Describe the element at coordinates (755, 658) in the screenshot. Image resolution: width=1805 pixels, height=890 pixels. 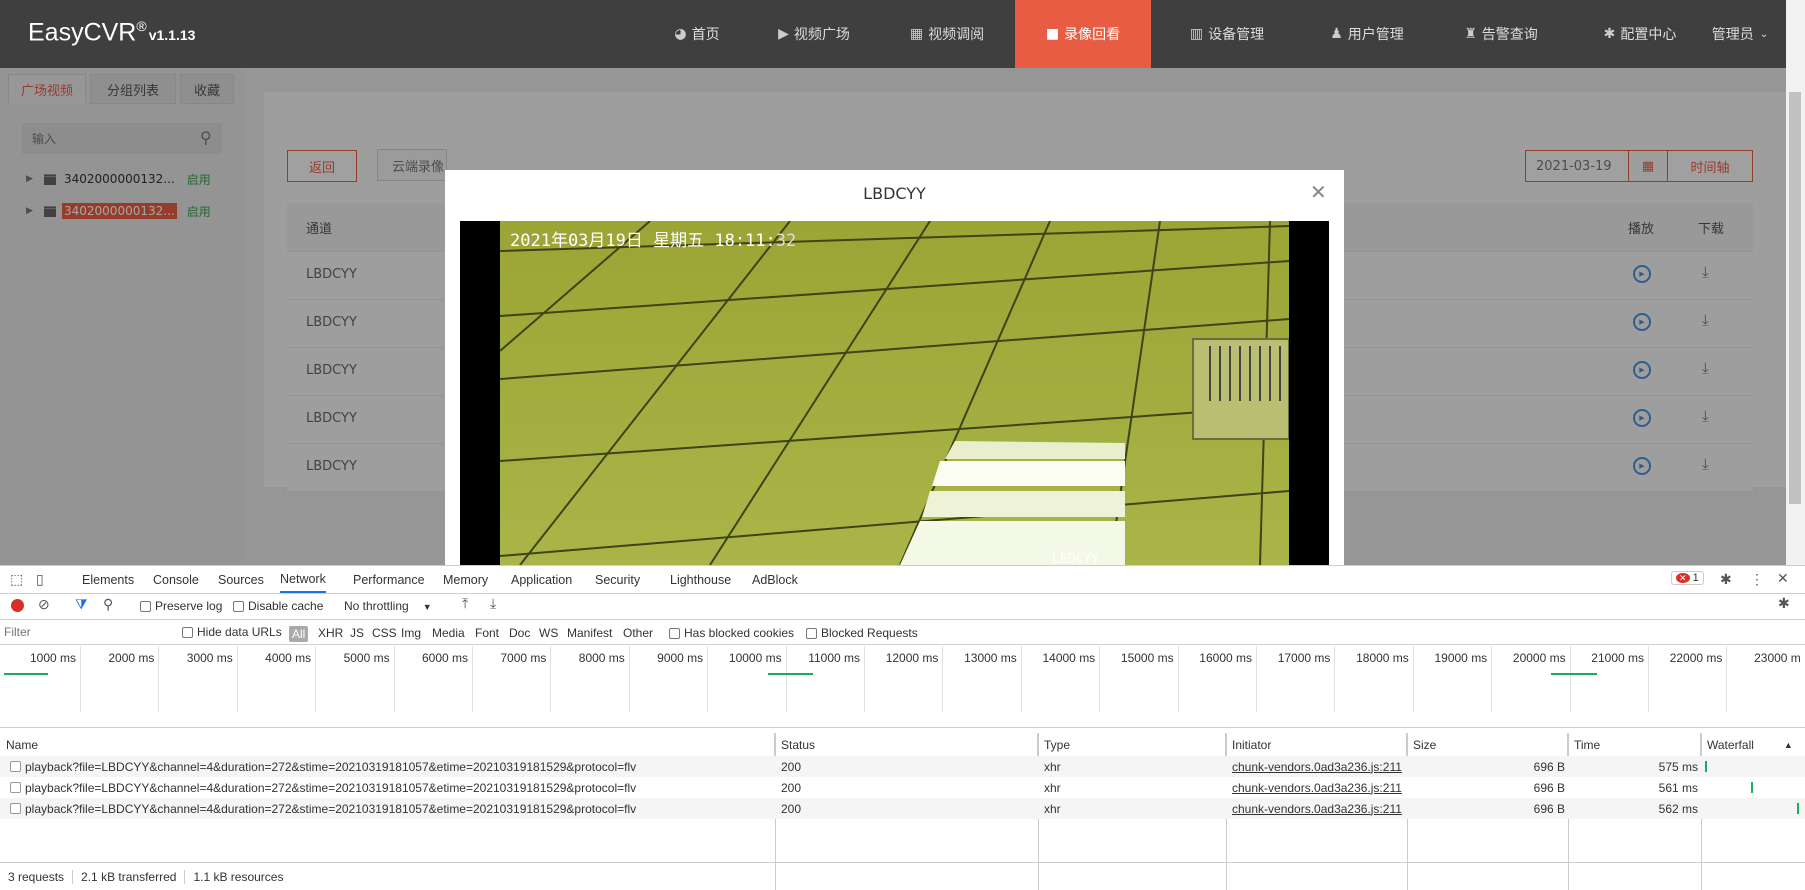
I see `timeline-tick-label: 10000 ms` at that location.